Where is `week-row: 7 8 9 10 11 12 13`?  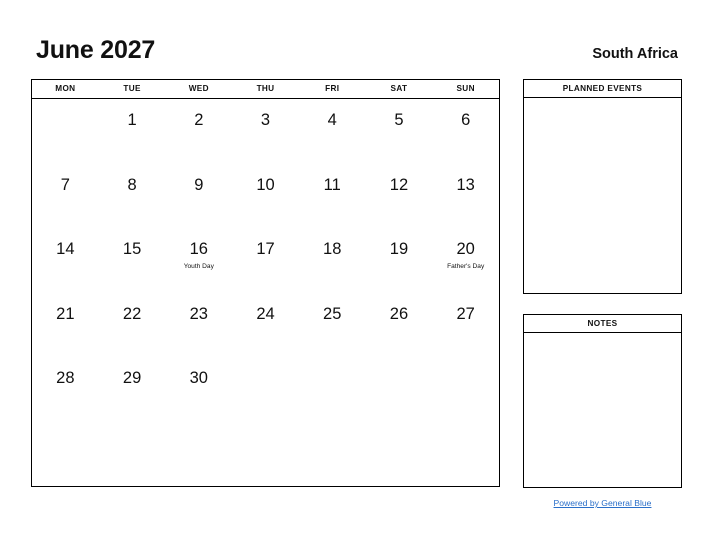
week-row: 7 8 9 10 11 12 13 is located at coordinates (265, 196).